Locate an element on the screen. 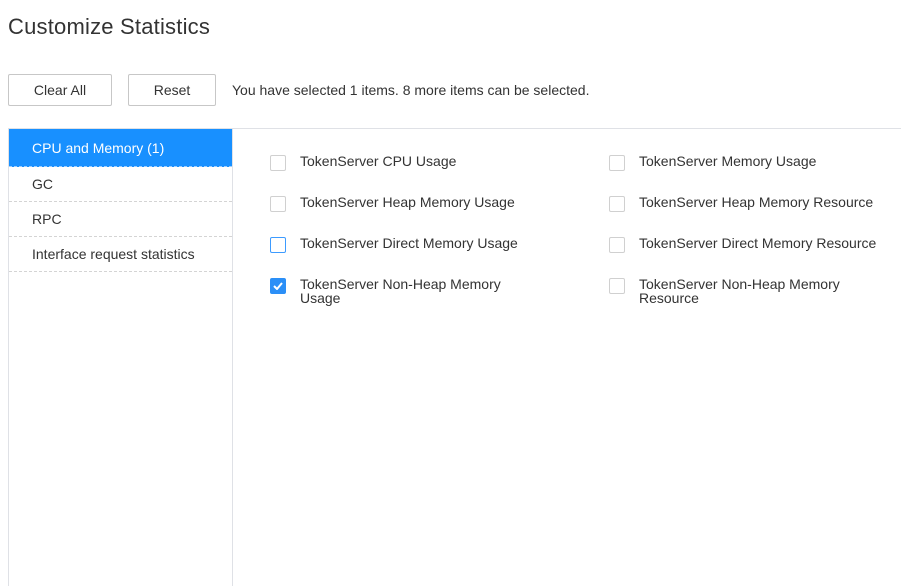  checkbox-checked is located at coordinates (278, 286).